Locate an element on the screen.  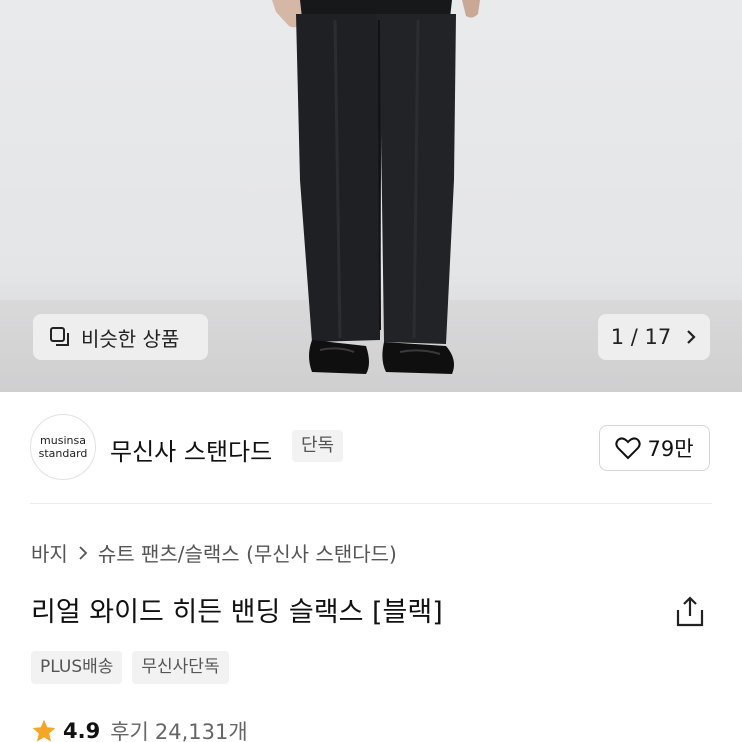
tag-plus-delivery: PLUS배송 is located at coordinates (77, 667).